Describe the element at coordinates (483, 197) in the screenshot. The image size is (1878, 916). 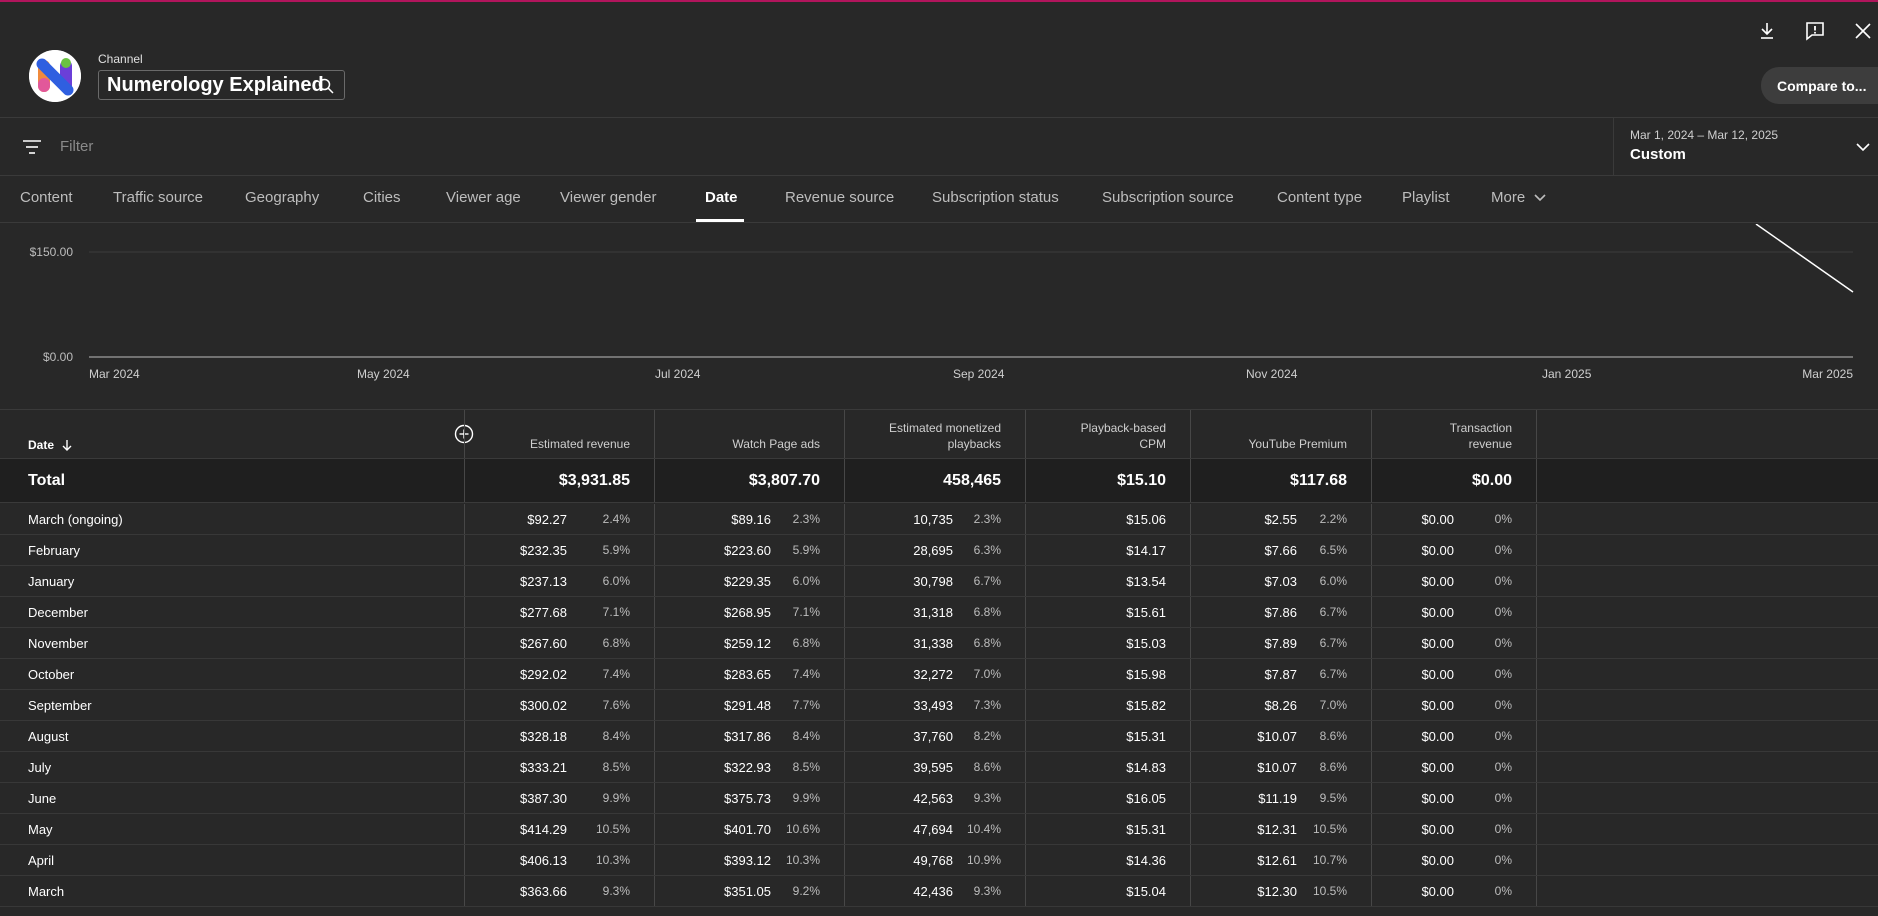
I see `tab-viewer-age: Viewer age` at that location.